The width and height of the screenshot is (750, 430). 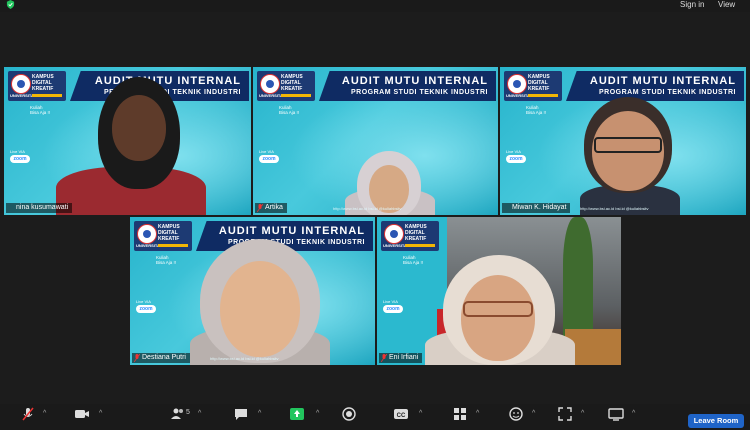 I want to click on participants-options-chevron-icon: ^, so click(x=199, y=413).